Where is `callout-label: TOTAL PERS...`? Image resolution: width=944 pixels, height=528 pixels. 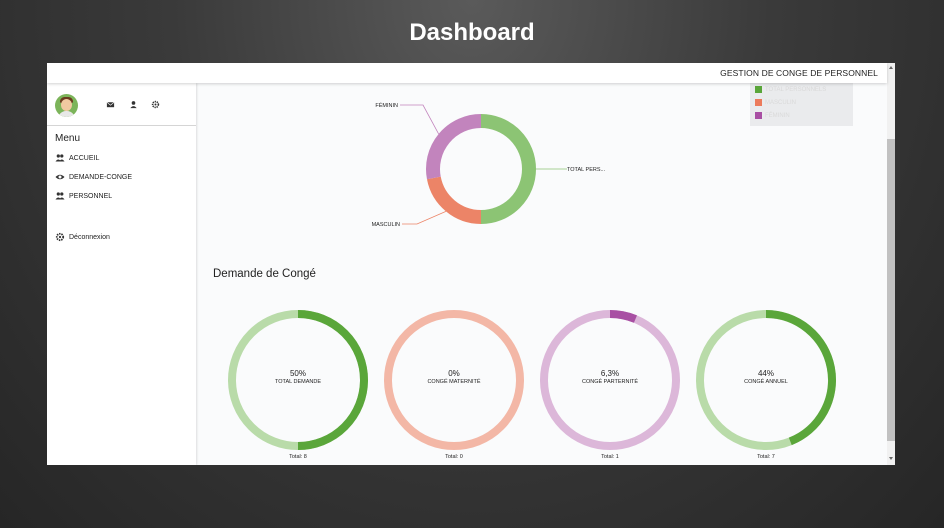 callout-label: TOTAL PERS... is located at coordinates (586, 170).